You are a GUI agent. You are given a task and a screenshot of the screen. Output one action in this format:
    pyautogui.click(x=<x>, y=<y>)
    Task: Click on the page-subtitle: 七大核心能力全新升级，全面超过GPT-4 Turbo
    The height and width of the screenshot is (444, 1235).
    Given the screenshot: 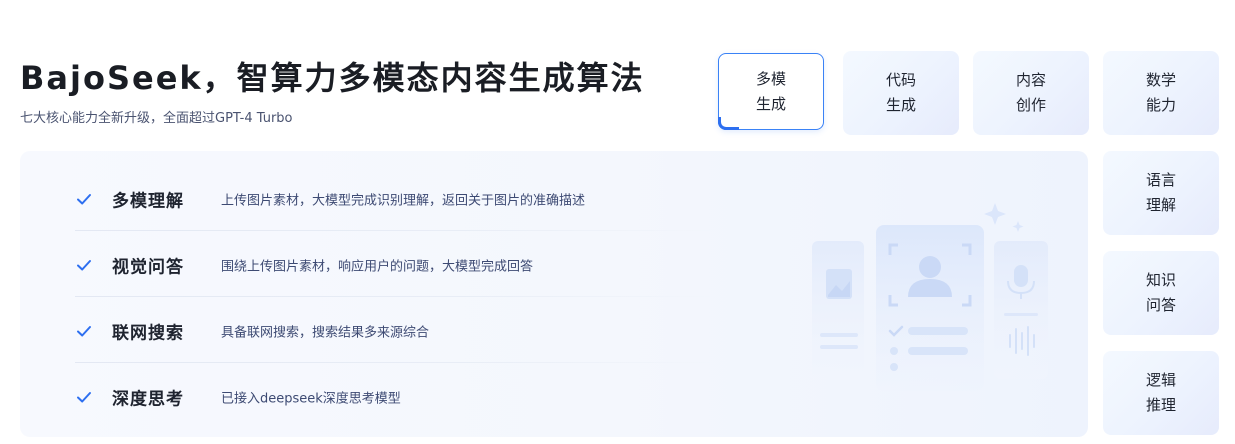 What is the action you would take?
    pyautogui.click(x=156, y=118)
    